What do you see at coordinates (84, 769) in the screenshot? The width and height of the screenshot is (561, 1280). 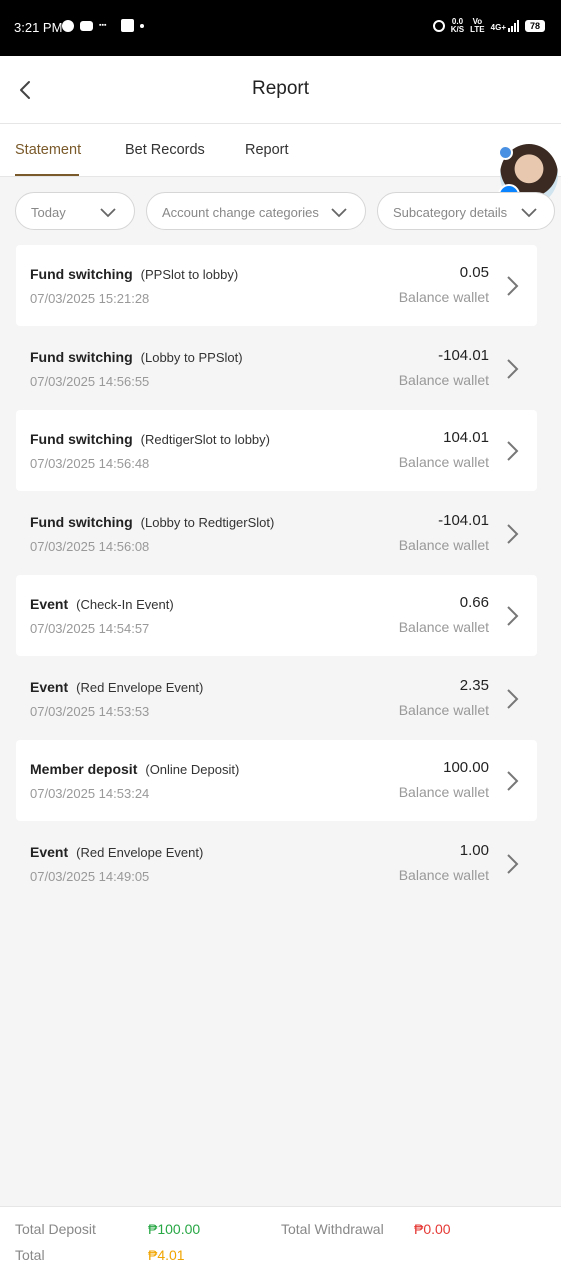 I see `record-type: Member deposit` at bounding box center [84, 769].